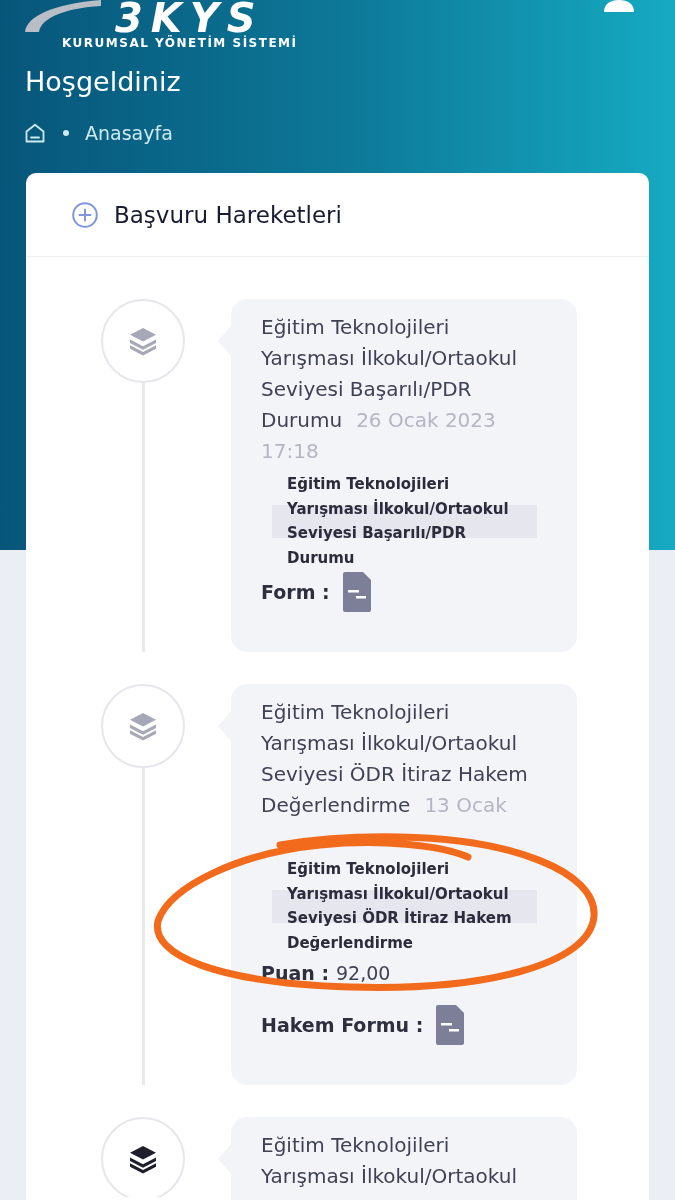 The image size is (675, 1200). I want to click on breadcrumb-link: Anasayfa, so click(129, 133).